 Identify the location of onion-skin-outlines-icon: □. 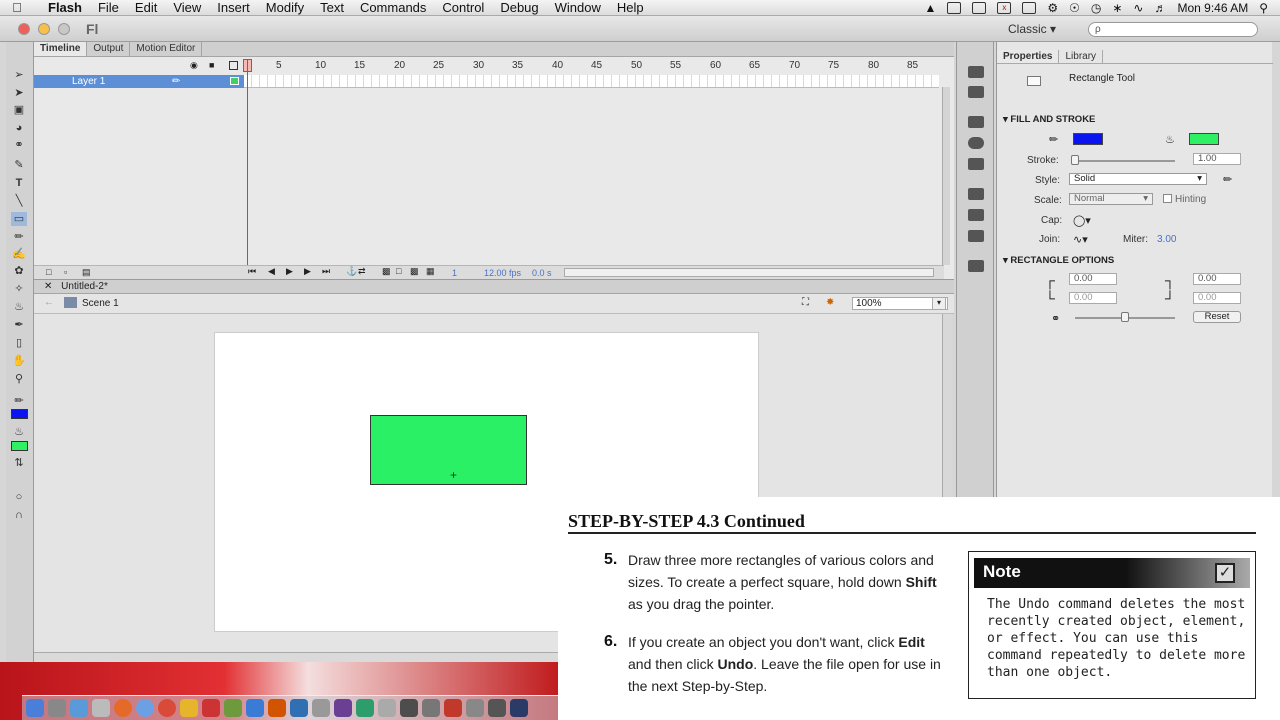
(398, 271).